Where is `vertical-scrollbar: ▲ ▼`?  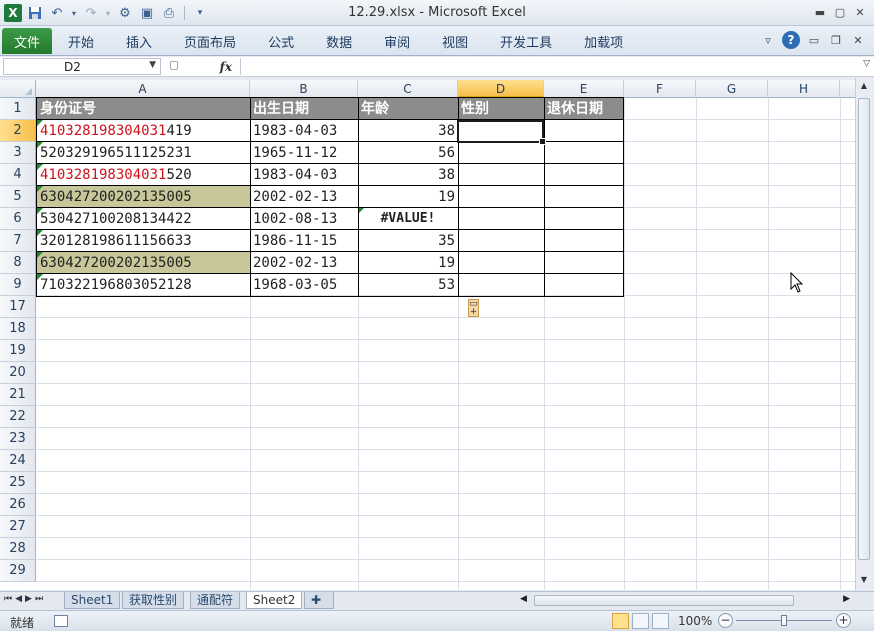
vertical-scrollbar: ▲ ▼ is located at coordinates (863, 334).